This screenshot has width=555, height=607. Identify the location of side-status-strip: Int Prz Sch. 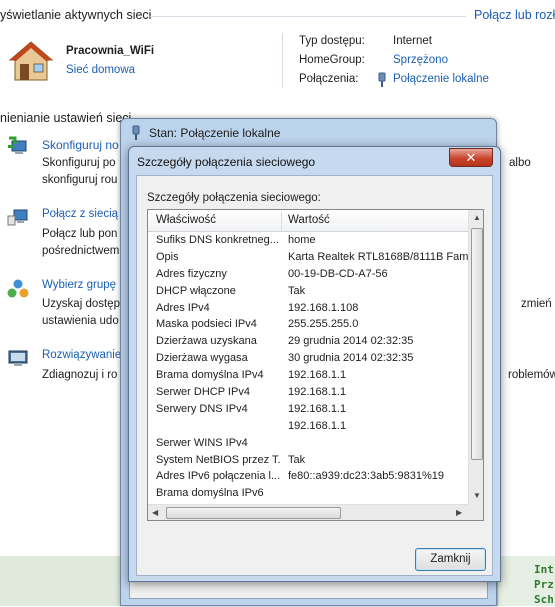
(526, 581).